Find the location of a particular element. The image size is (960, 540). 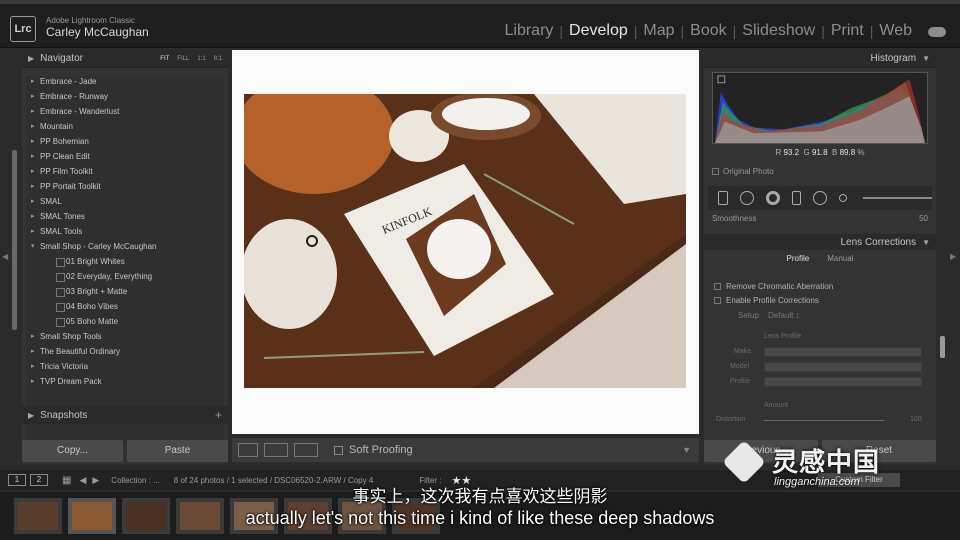

distortion-value: 100 is located at coordinates (916, 419).